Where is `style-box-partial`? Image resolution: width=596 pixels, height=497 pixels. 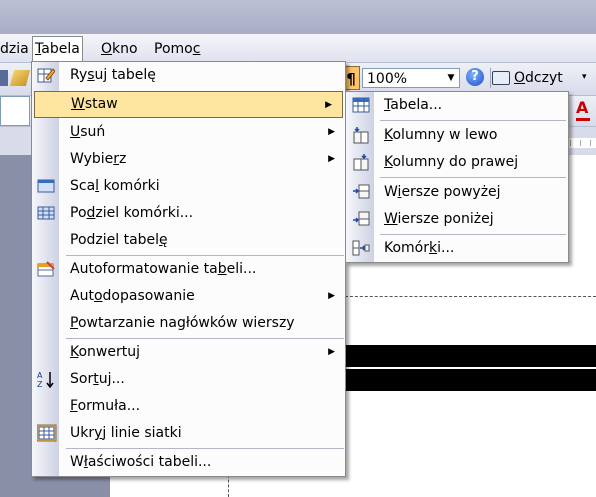 style-box-partial is located at coordinates (15, 111).